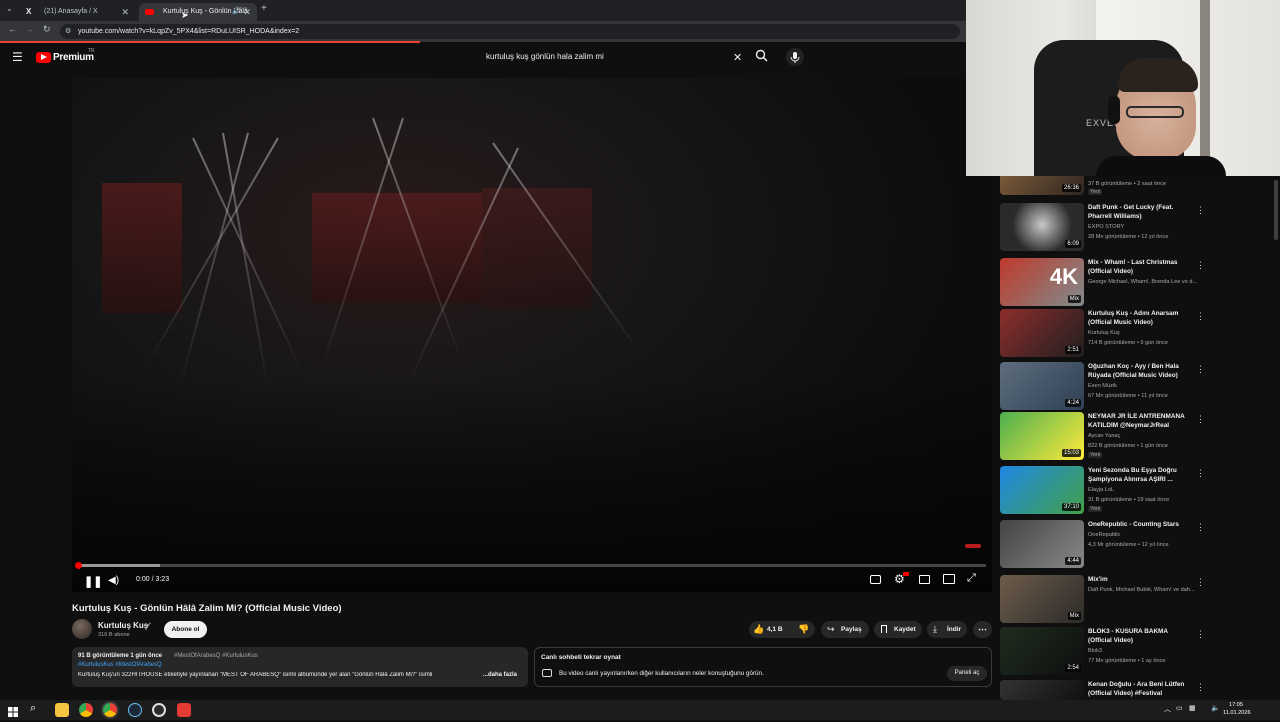  What do you see at coordinates (1167, 709) in the screenshot?
I see `system-tray-chevron-icon: ︿` at bounding box center [1167, 709].